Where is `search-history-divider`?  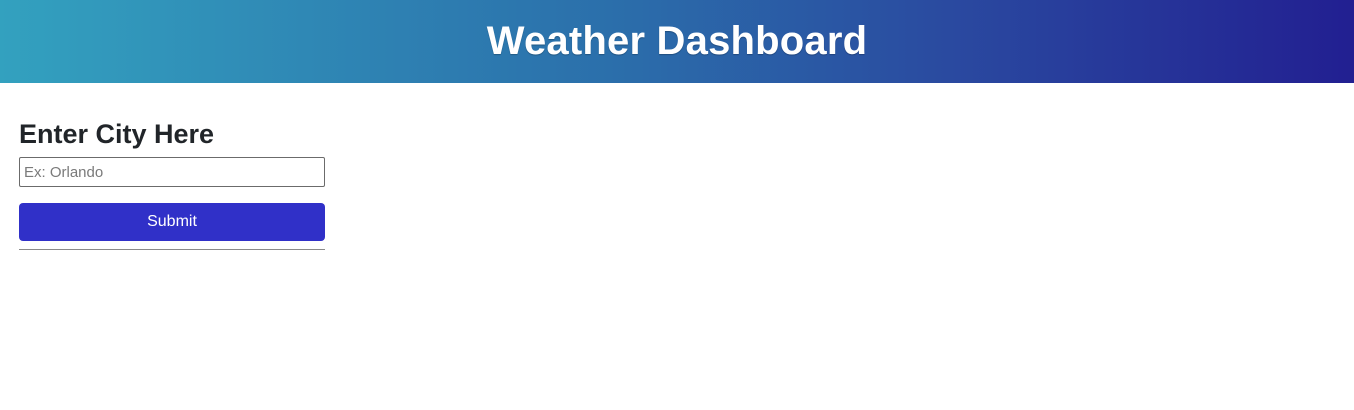 search-history-divider is located at coordinates (172, 249).